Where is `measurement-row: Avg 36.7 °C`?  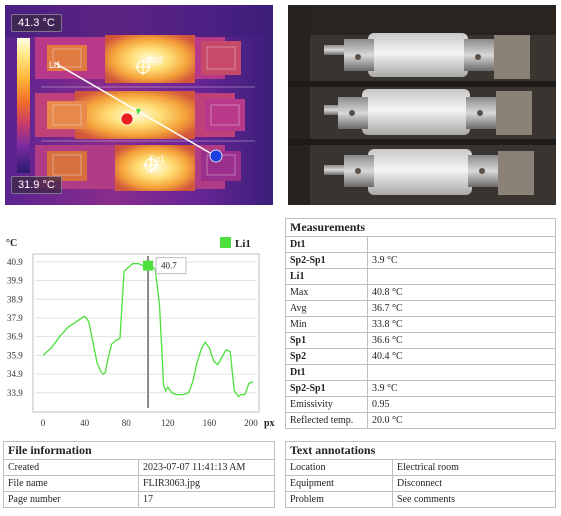
measurement-row: Avg 36.7 °C is located at coordinates (420, 308).